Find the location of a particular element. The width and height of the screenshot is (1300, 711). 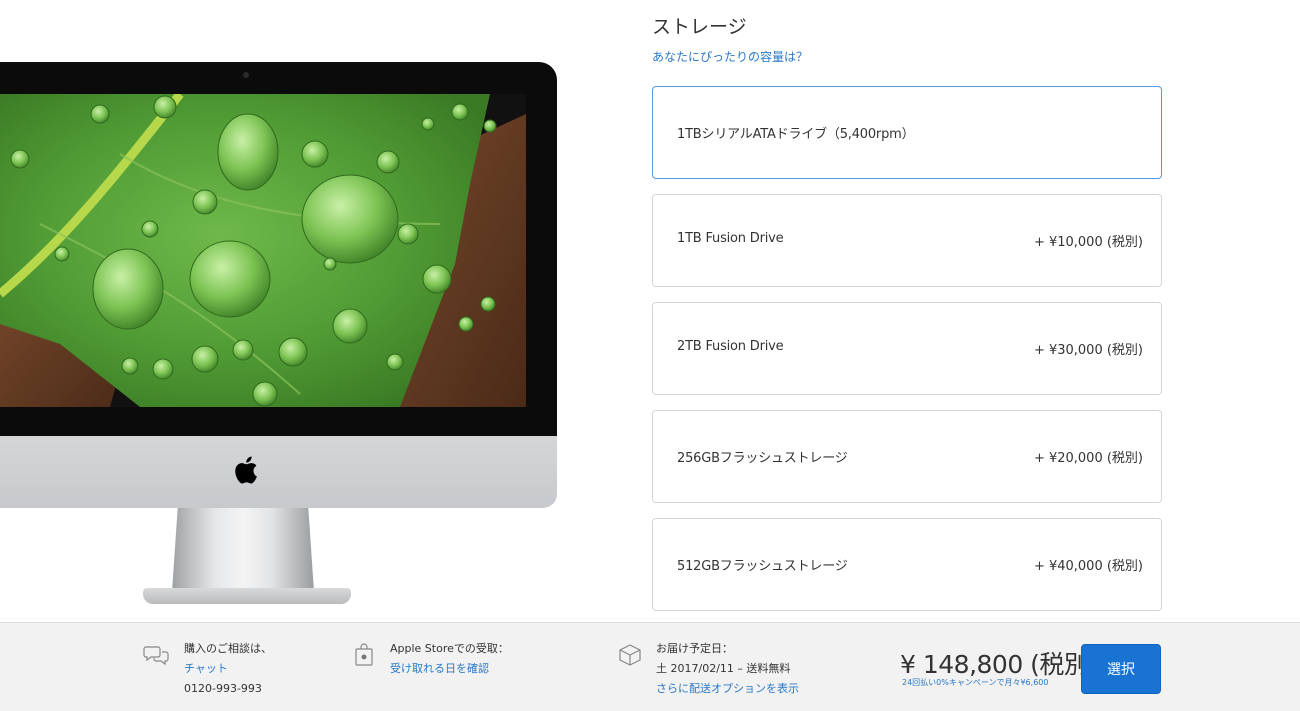

consult-info: 購入のご相談は、 チャット 0120-993-993 is located at coordinates (228, 669).